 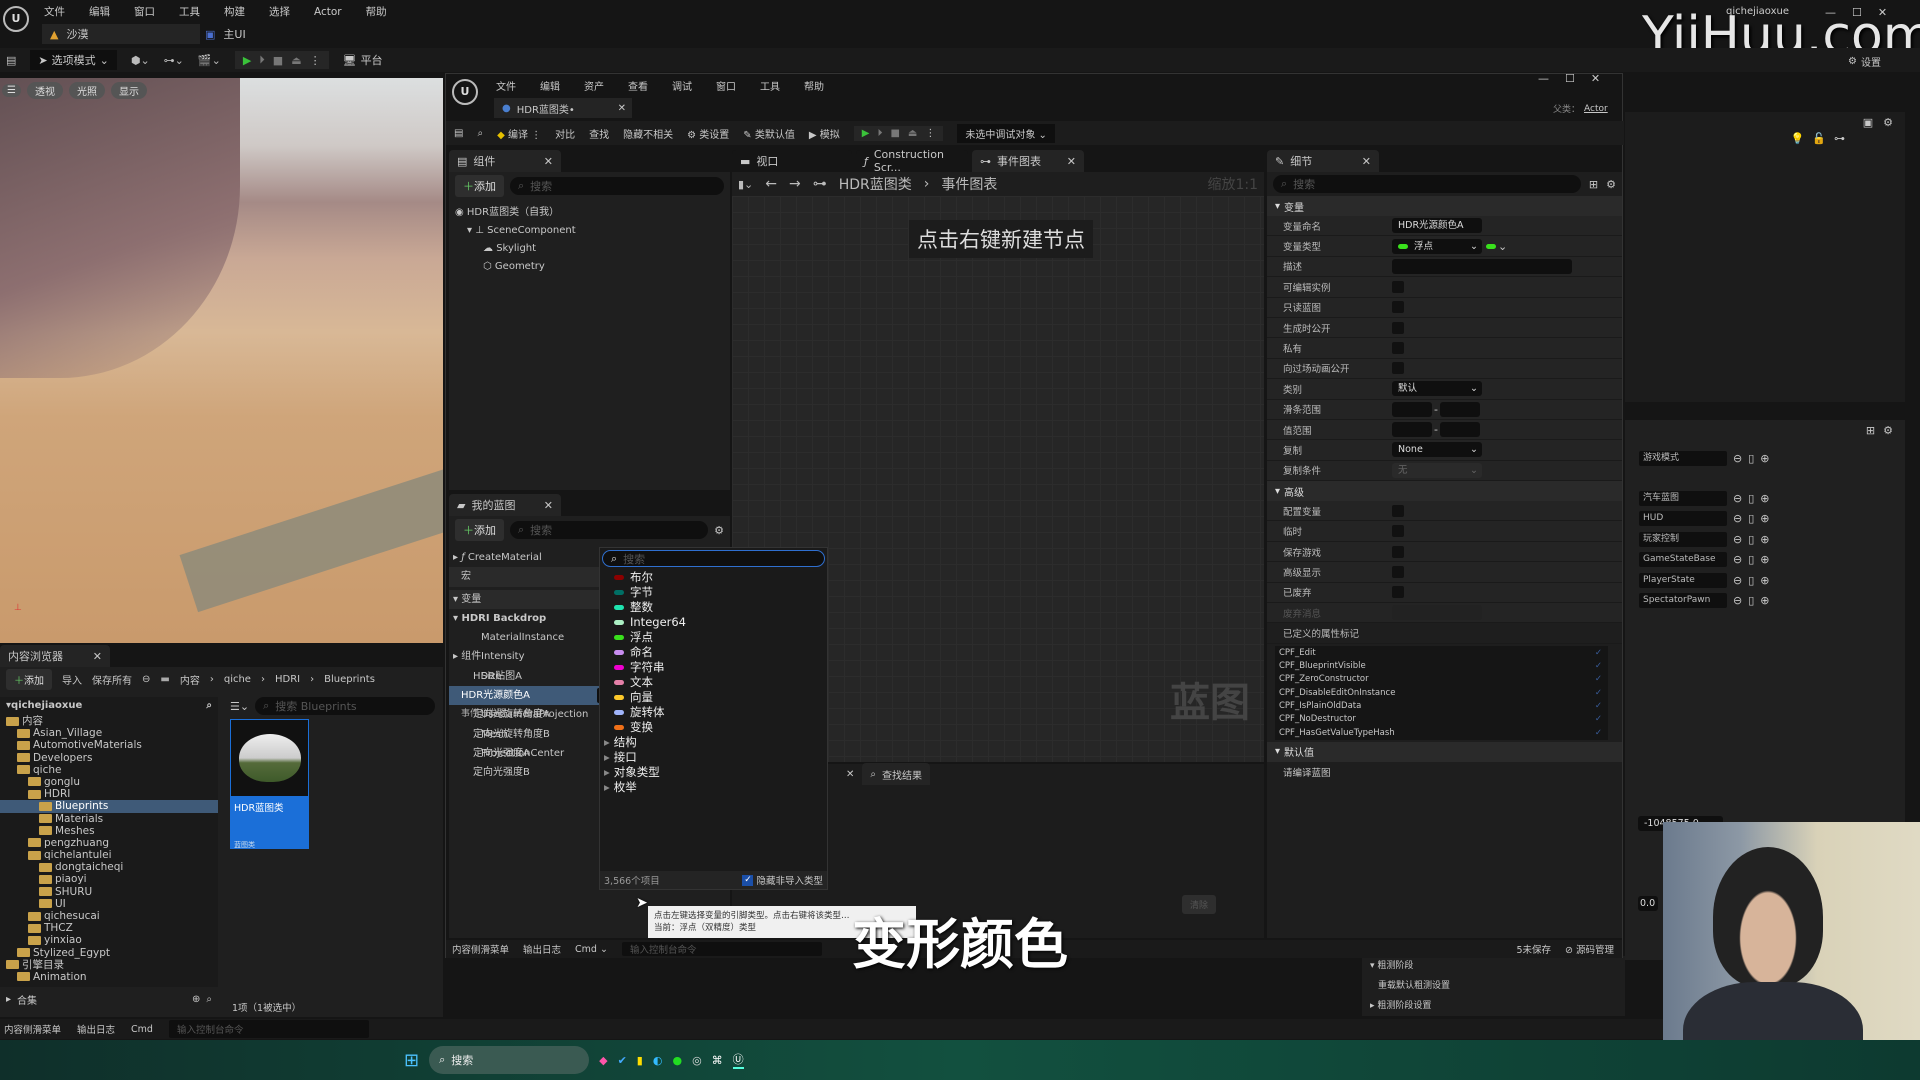 I want to click on capcut-icon: ⌘, so click(x=717, y=1060).